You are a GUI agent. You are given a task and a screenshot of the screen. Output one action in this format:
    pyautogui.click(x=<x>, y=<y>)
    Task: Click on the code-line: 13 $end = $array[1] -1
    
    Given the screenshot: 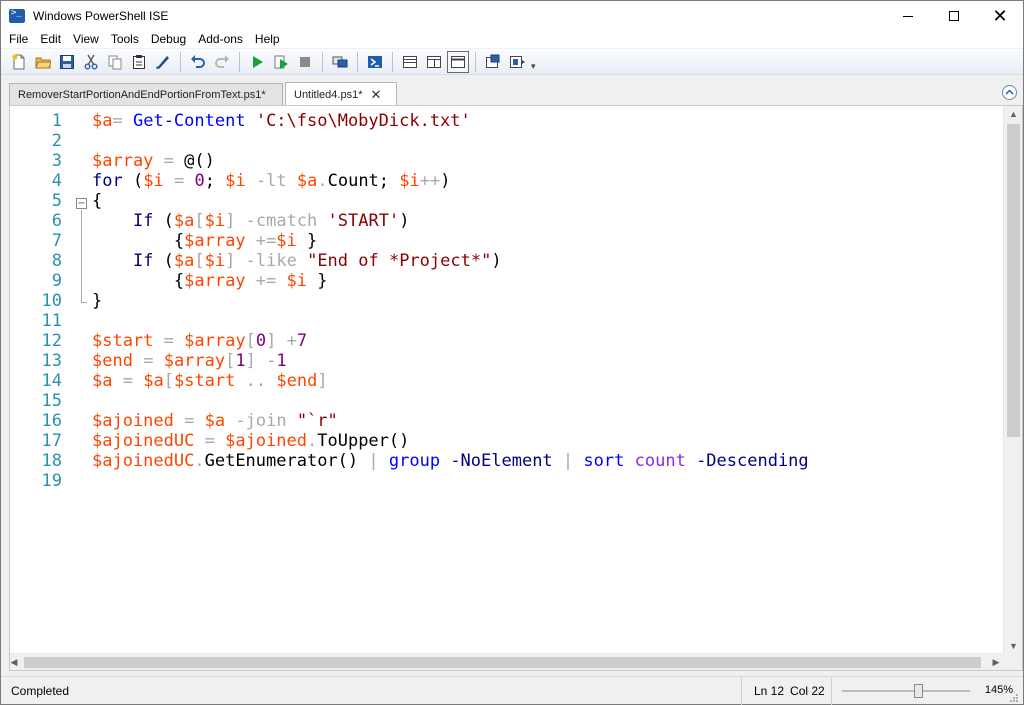 What is the action you would take?
    pyautogui.click(x=506, y=361)
    